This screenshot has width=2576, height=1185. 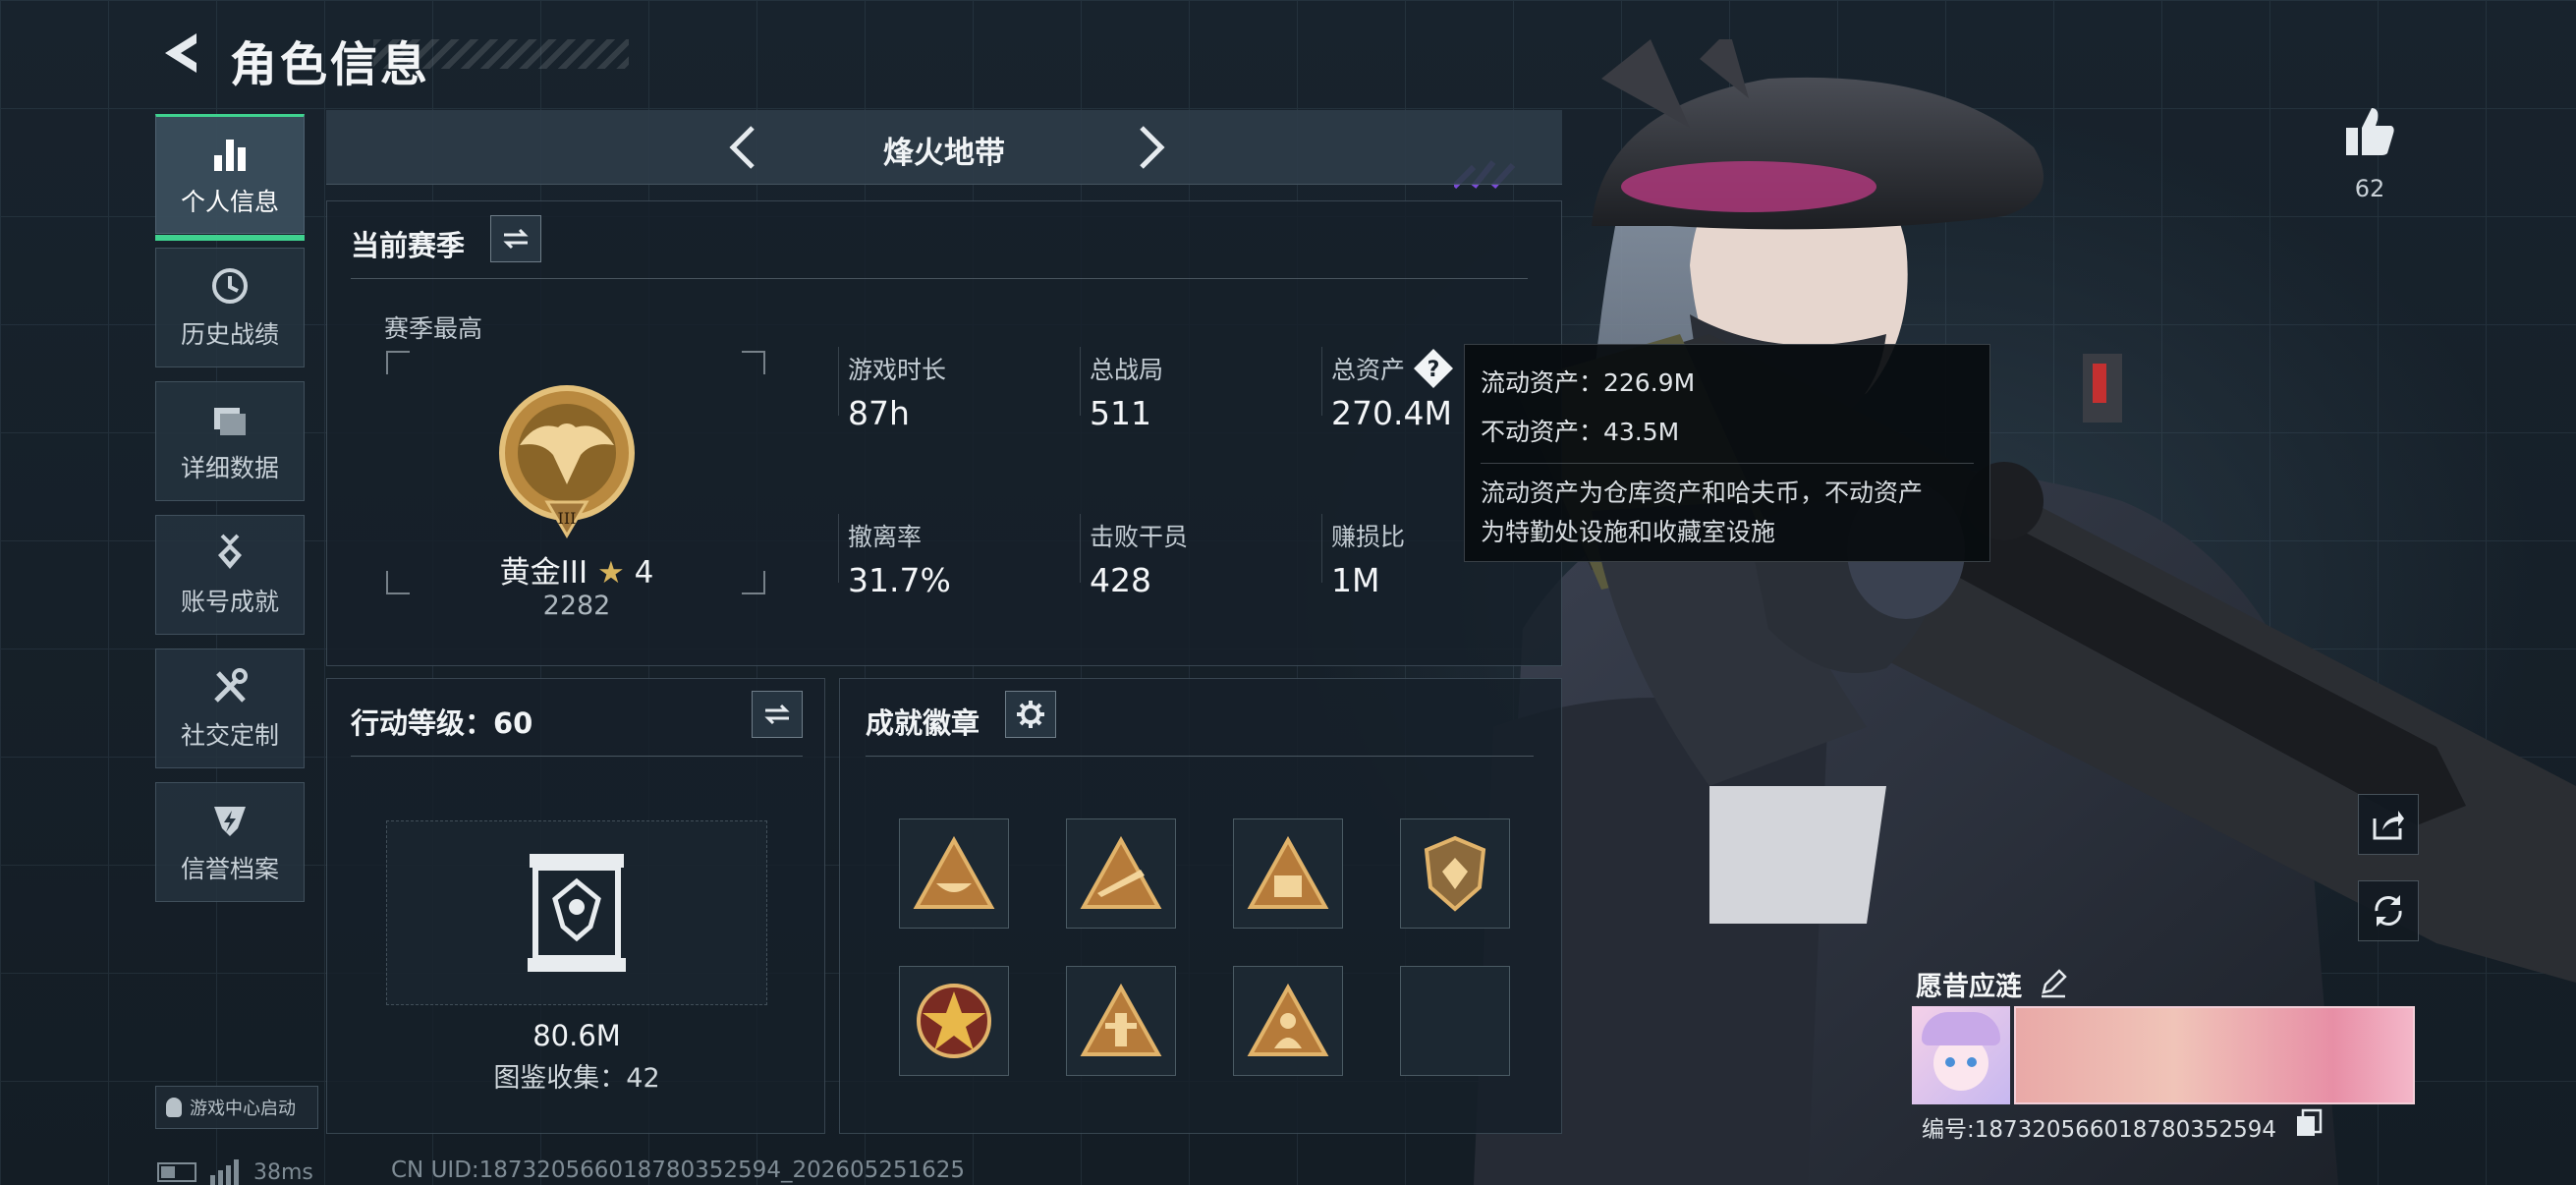 What do you see at coordinates (923, 723) in the screenshot?
I see `achievements-title: 成就徽章` at bounding box center [923, 723].